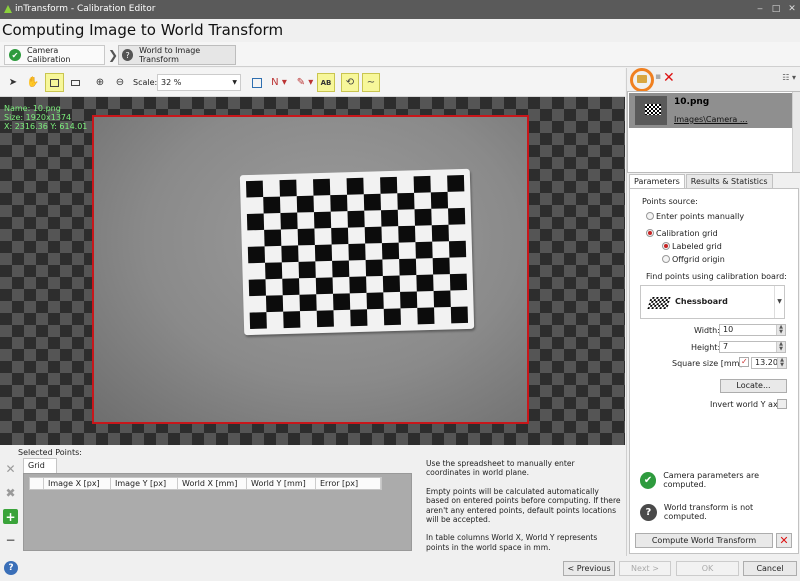  Describe the element at coordinates (704, 540) in the screenshot. I see `compute-world-transform-button: Compute World Transform` at that location.